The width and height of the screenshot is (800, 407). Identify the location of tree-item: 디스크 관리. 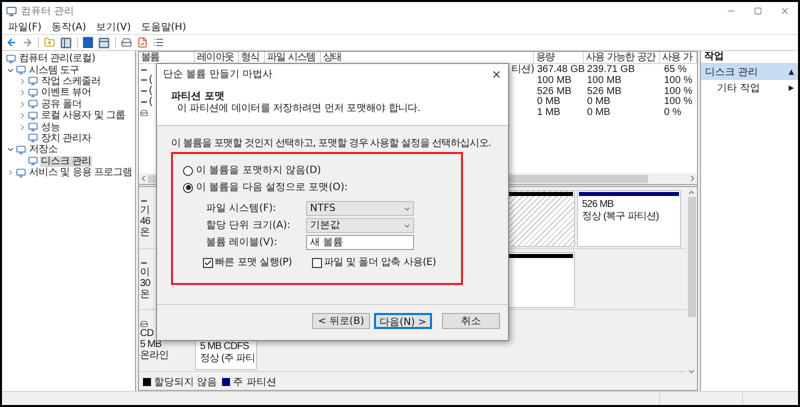
(66, 161).